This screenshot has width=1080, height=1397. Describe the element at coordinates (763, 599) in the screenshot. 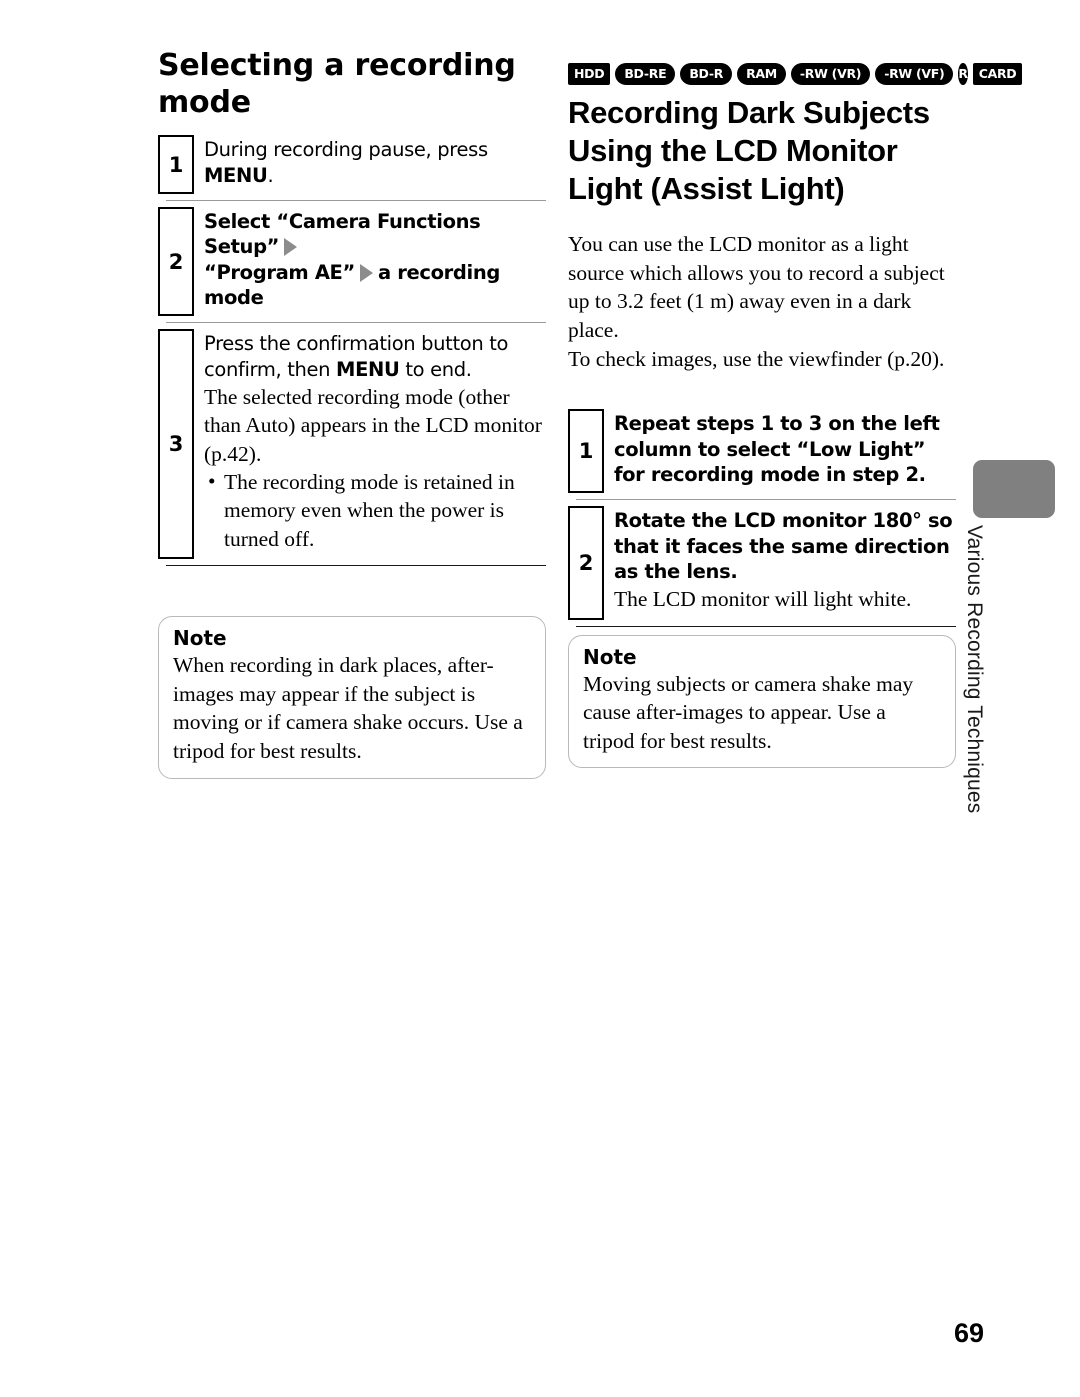

I see `step-explanation: The LCD monitor will light white.` at that location.